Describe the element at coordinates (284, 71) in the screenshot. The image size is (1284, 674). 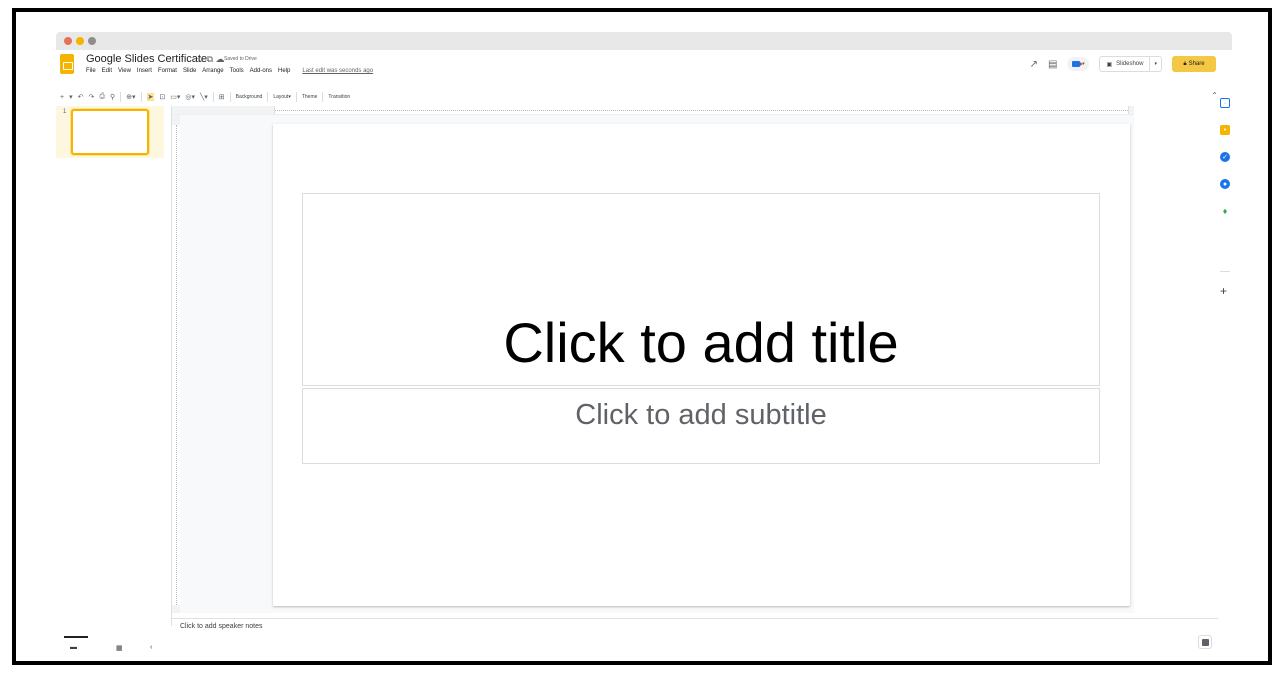
I see `menu-help: Help` at that location.